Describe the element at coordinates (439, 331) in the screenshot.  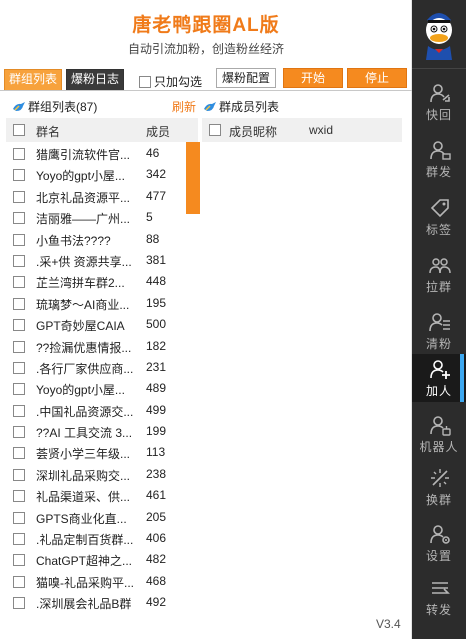
I see `sidebar-item-5: 清粉` at that location.